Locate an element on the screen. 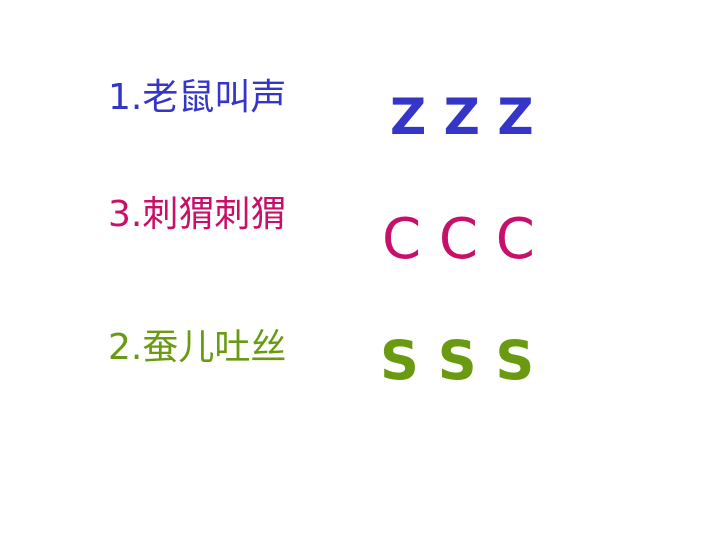 The height and width of the screenshot is (540, 720). row-1-letters: Z Z Z is located at coordinates (462, 117).